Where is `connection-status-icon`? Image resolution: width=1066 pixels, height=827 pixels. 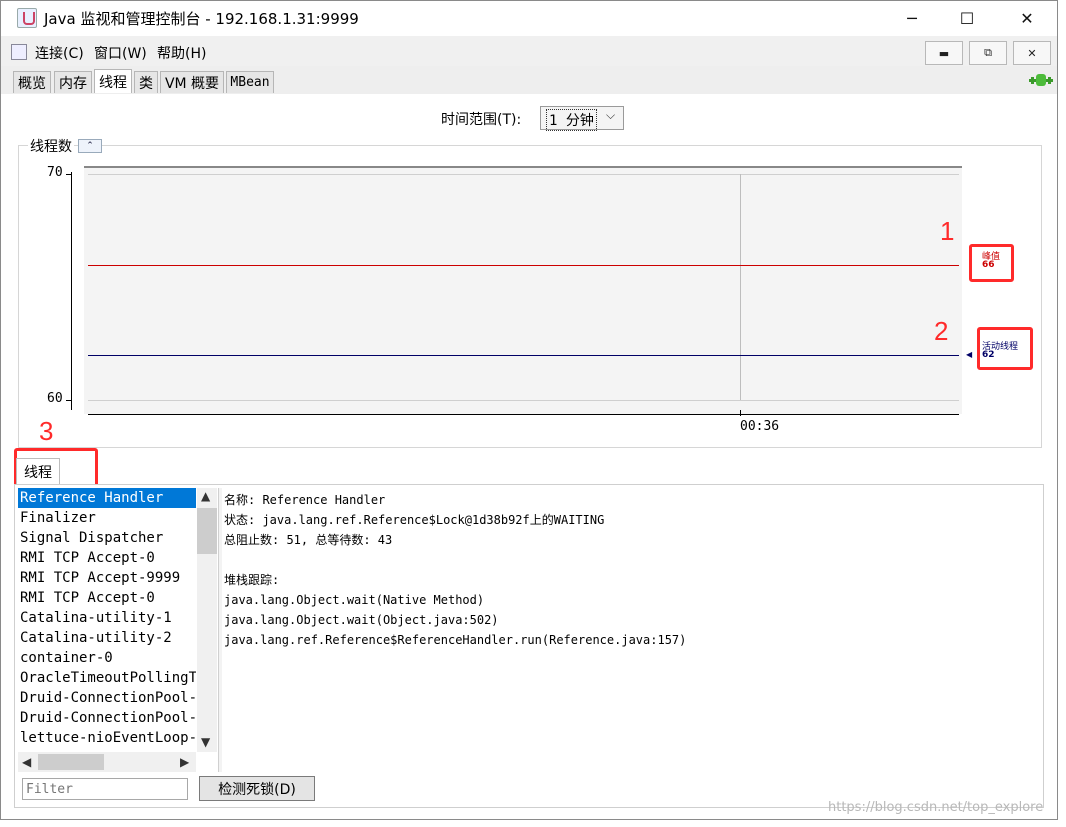
connection-status-icon is located at coordinates (1041, 80).